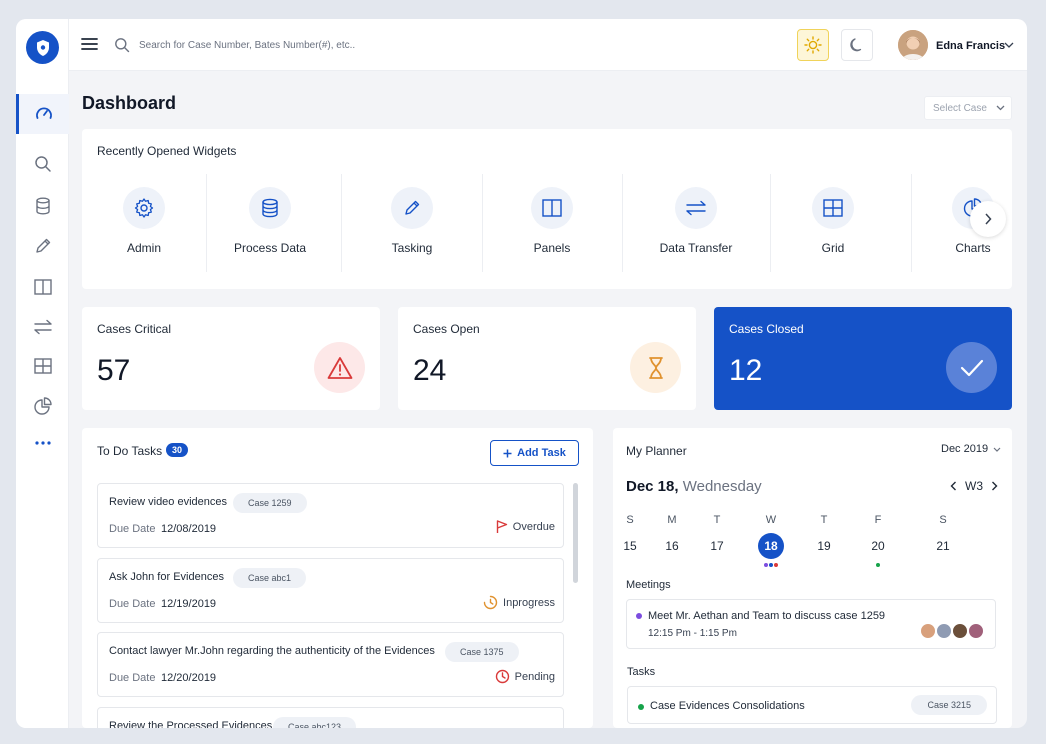  What do you see at coordinates (143, 248) in the screenshot?
I see `widget-label: Admin` at bounding box center [143, 248].